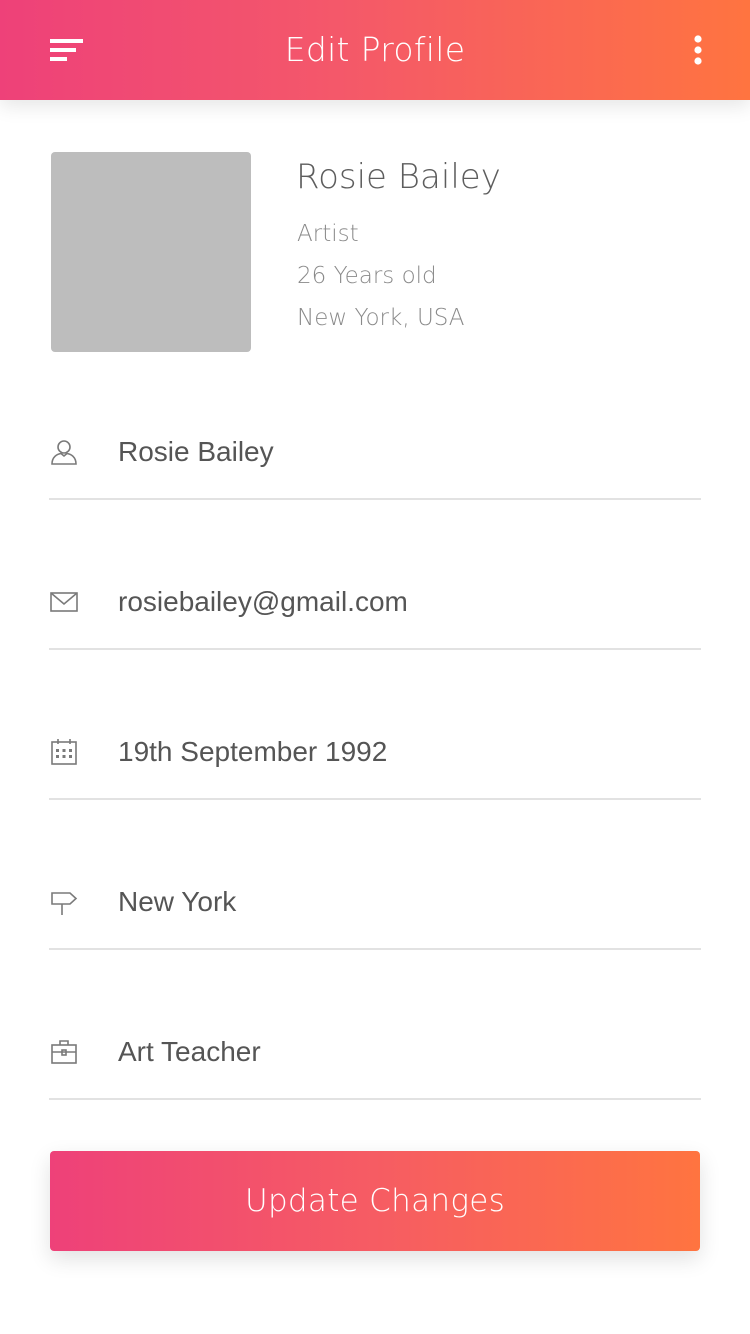  What do you see at coordinates (398, 902) in the screenshot?
I see `city-input` at bounding box center [398, 902].